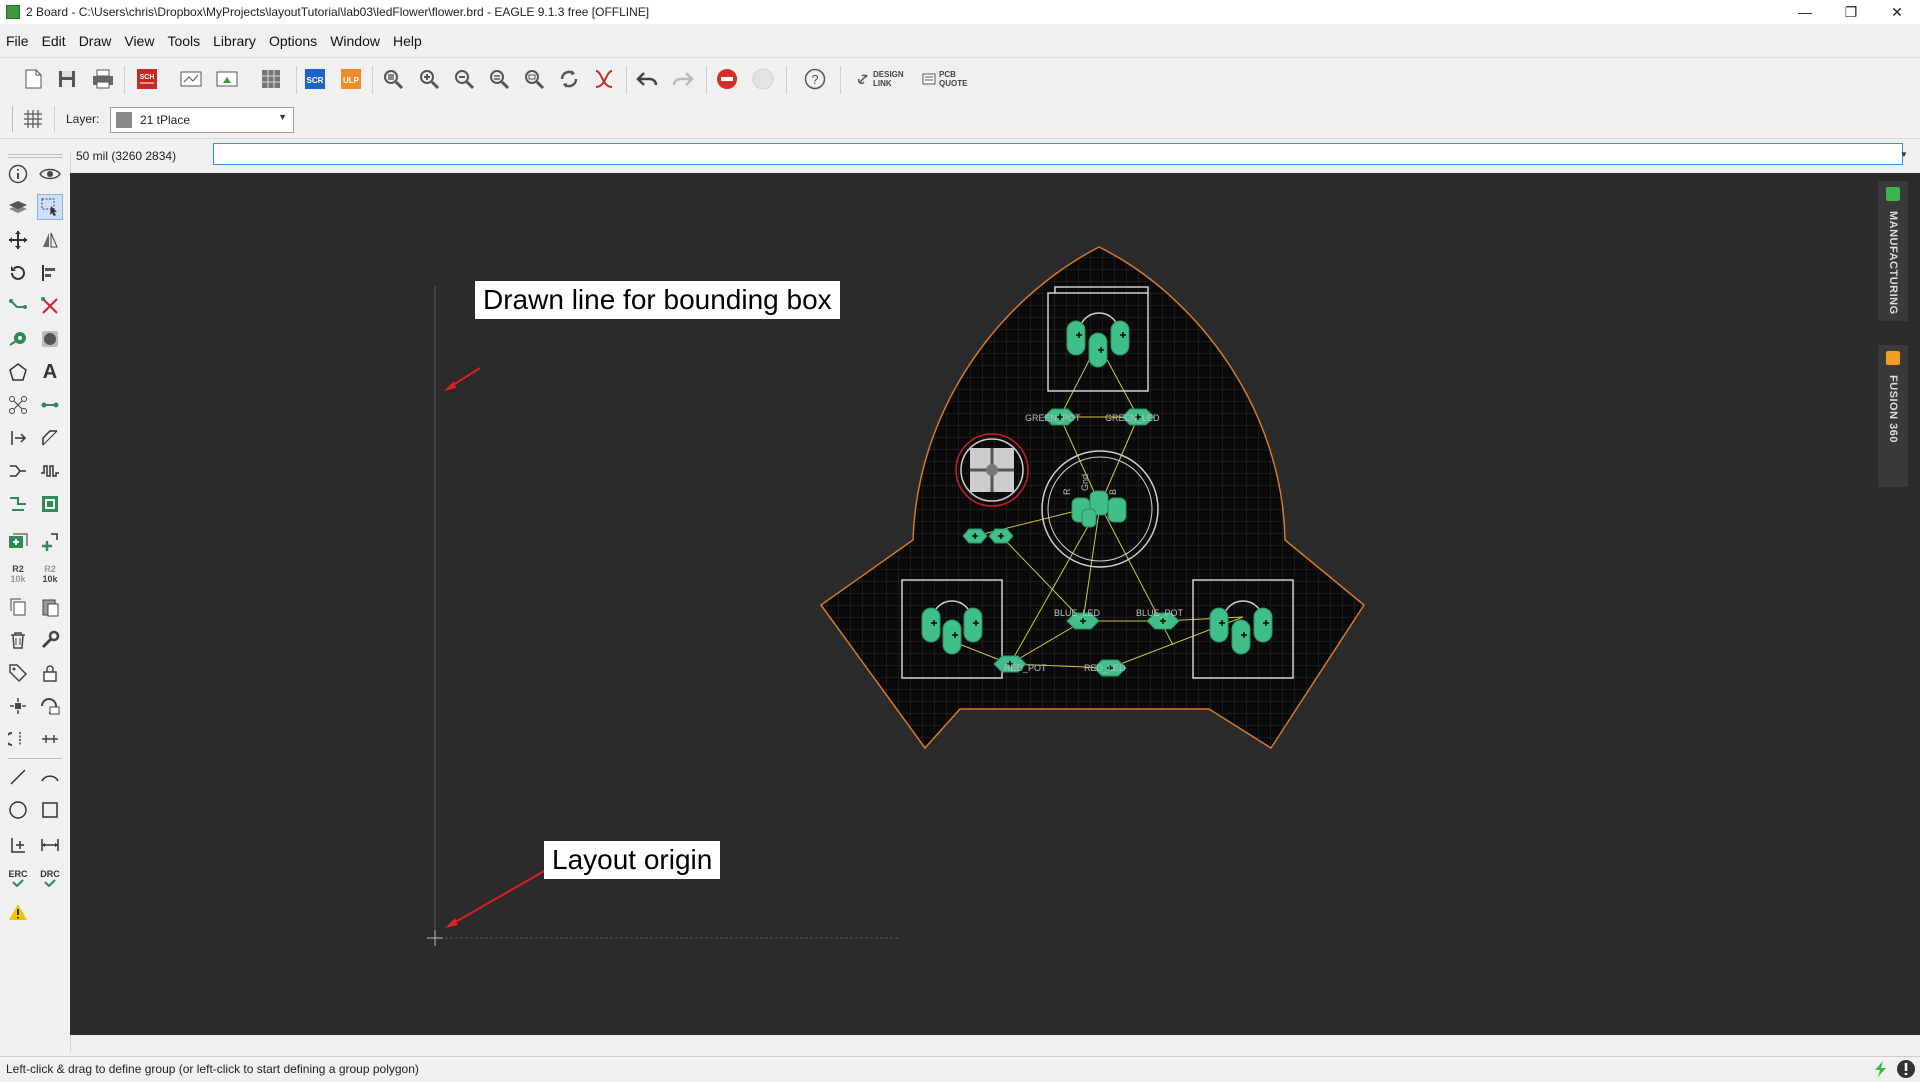 The image size is (1920, 1082). Describe the element at coordinates (18, 273) in the screenshot. I see `rotate-icon` at that location.